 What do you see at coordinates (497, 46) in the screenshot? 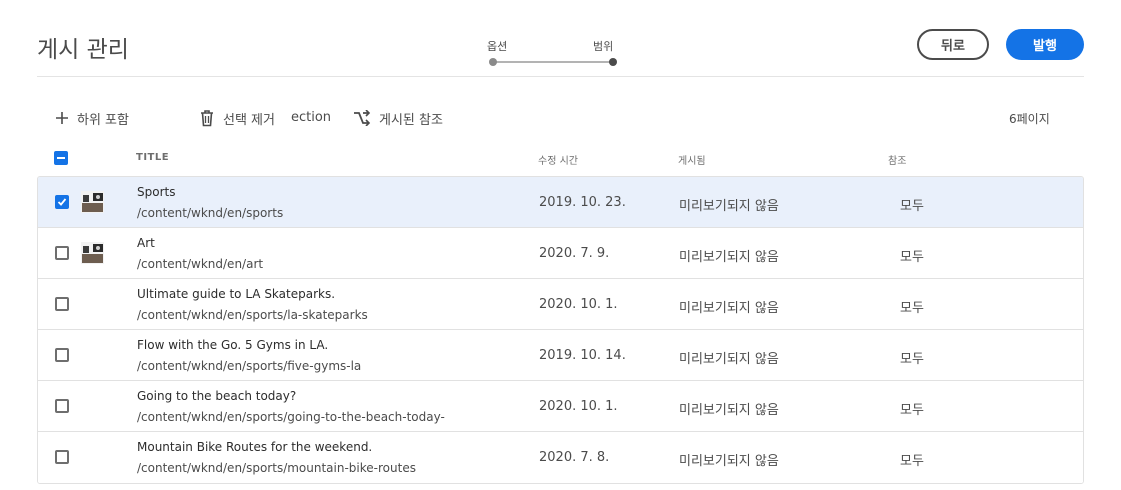
I see `step-options-label: 옵션` at bounding box center [497, 46].